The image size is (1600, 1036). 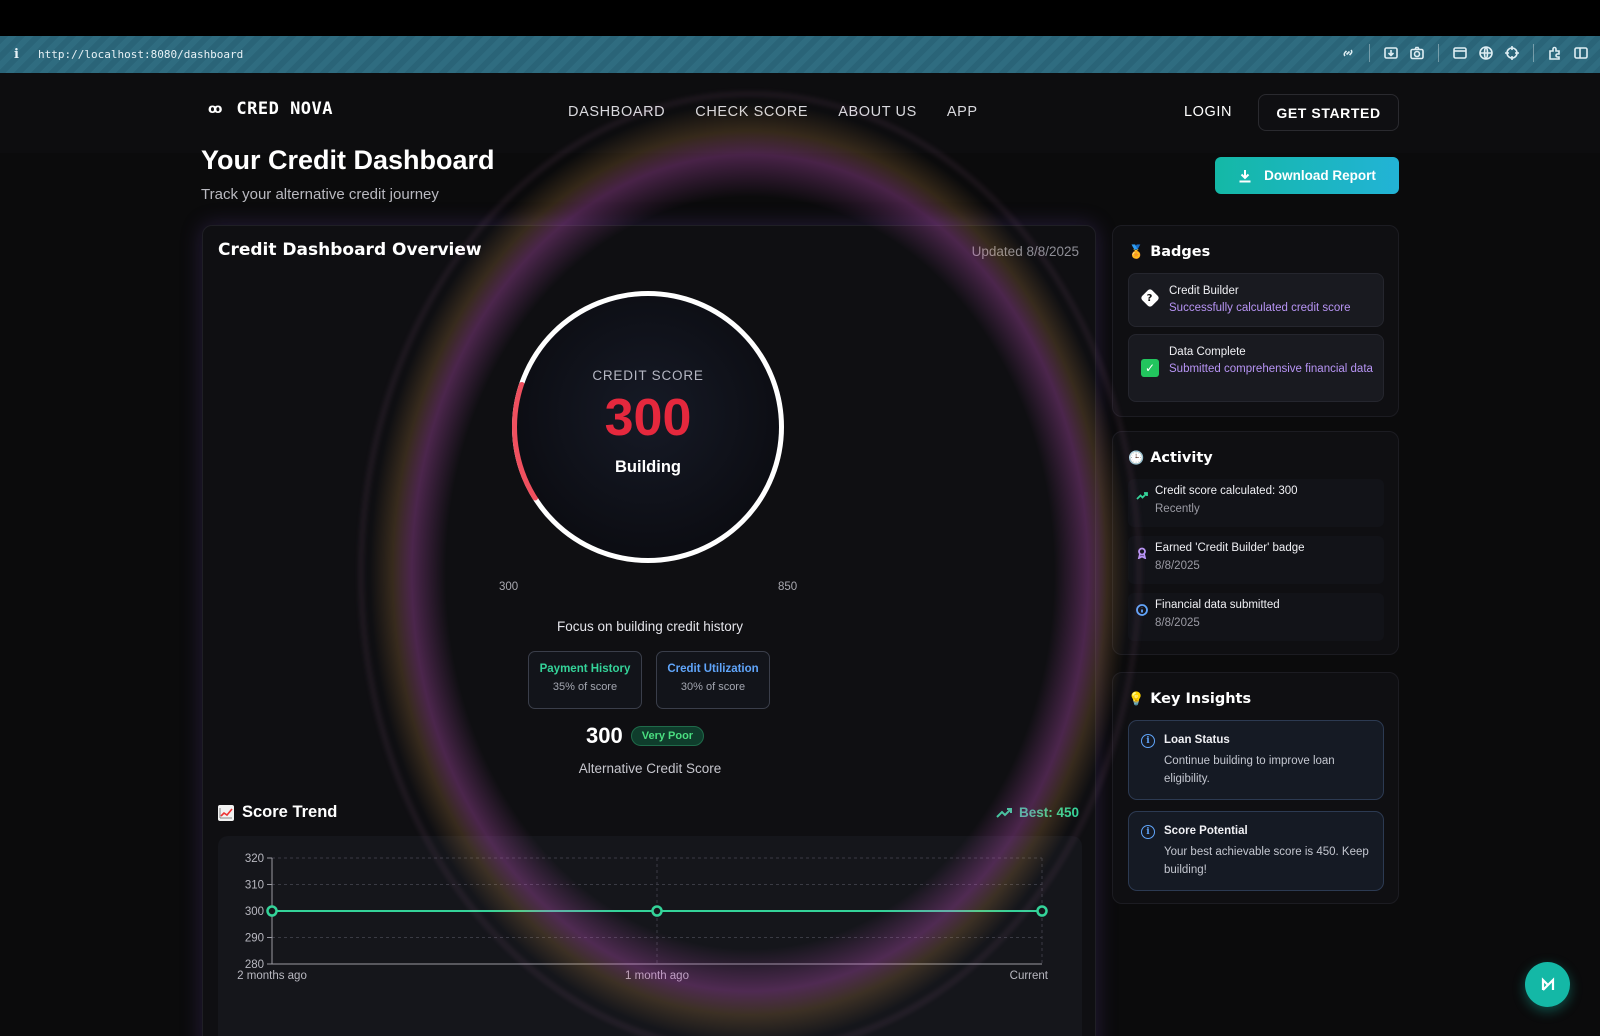 I want to click on logo-text: CRED NOVA, so click(x=285, y=109).